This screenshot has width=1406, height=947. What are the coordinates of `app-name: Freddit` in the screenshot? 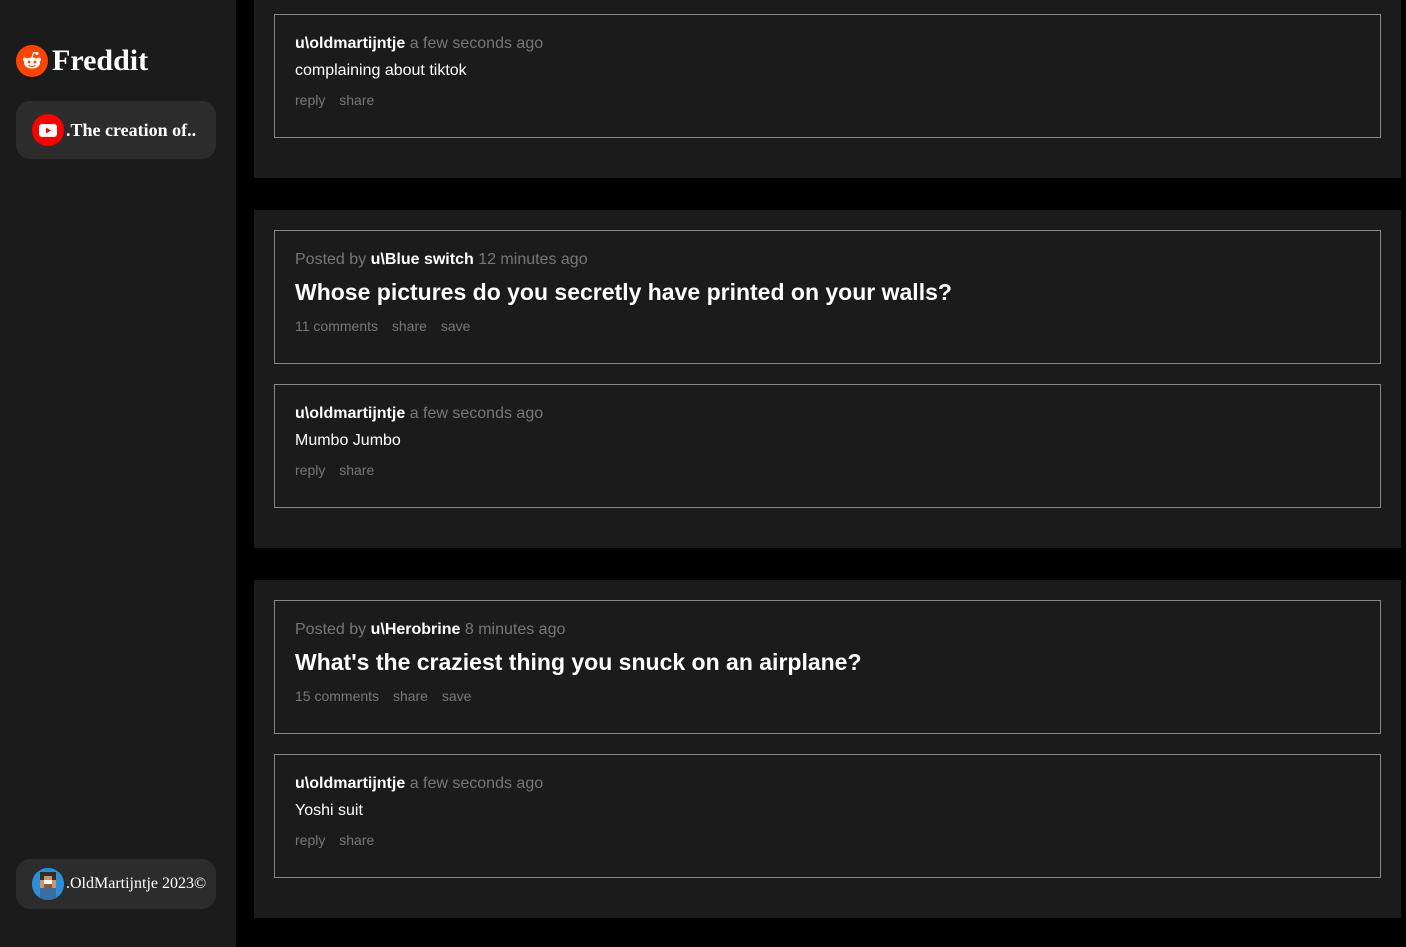 It's located at (100, 60).